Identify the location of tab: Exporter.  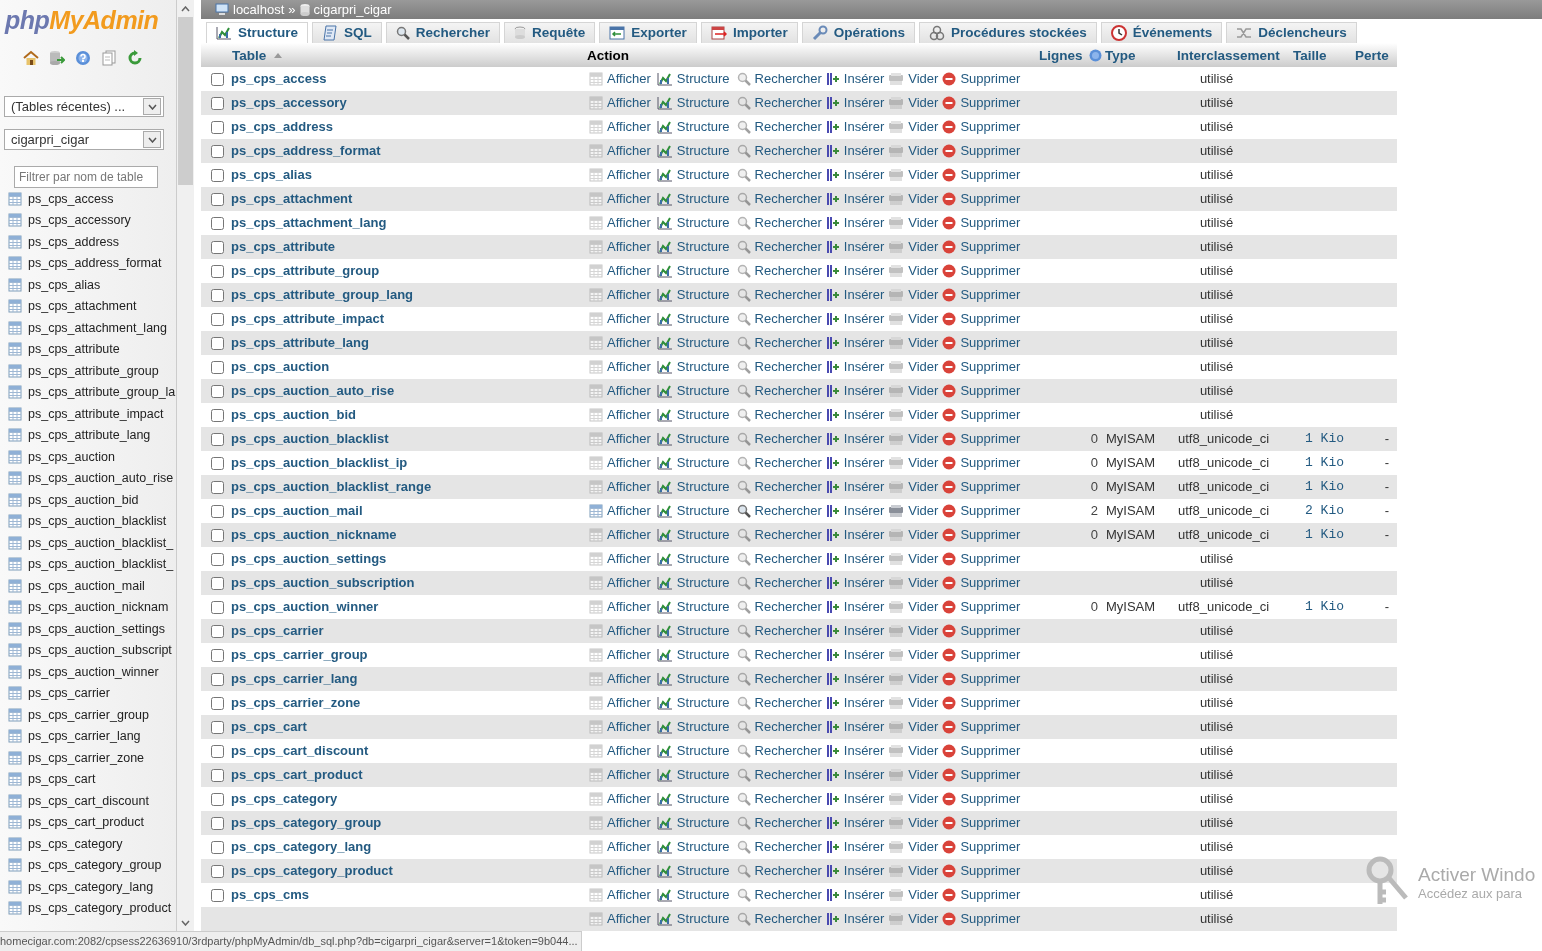
(648, 32).